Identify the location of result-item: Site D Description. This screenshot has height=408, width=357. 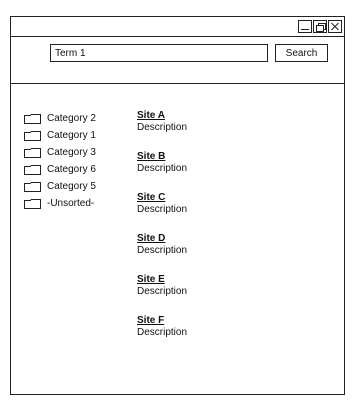
(162, 253).